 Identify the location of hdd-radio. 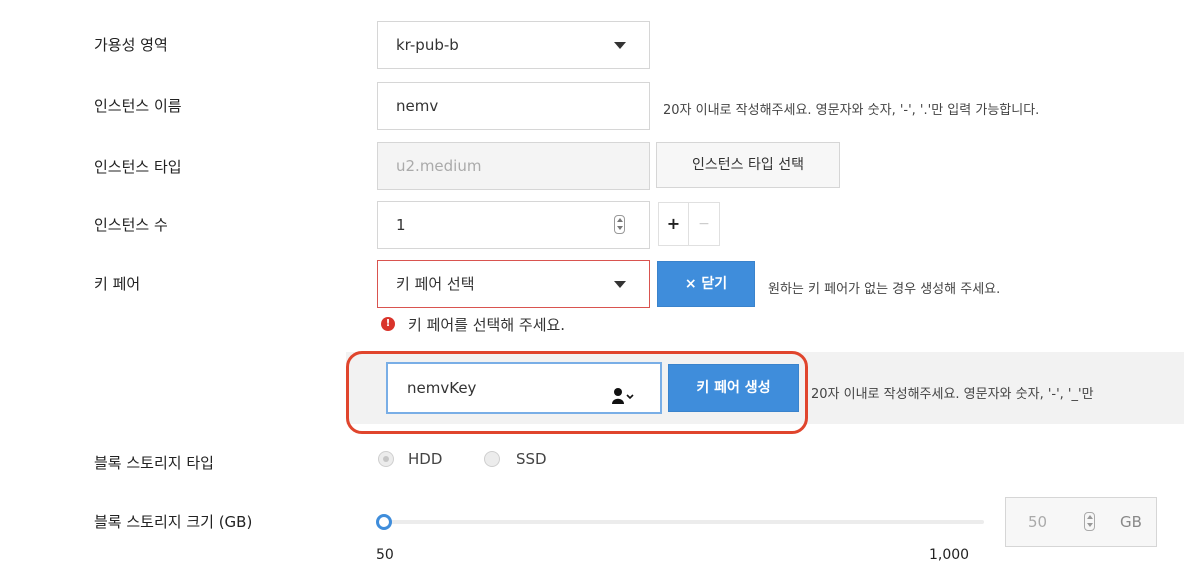
(386, 459).